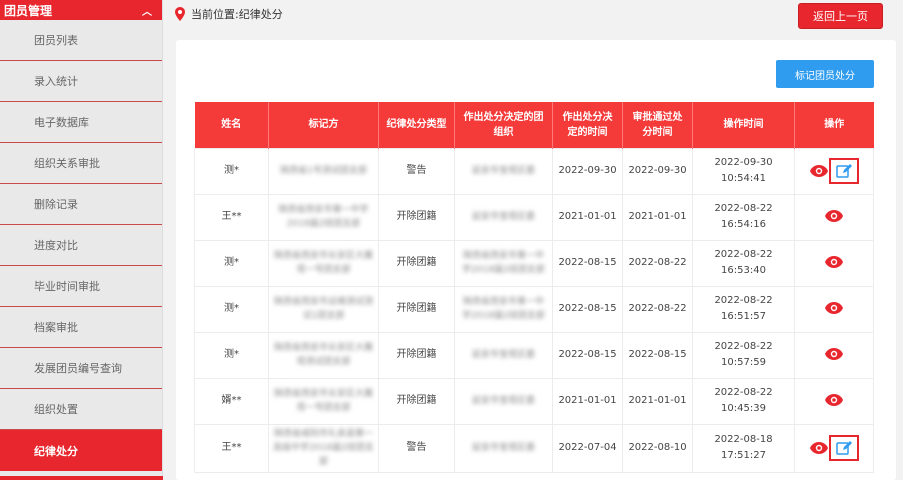 The width and height of the screenshot is (903, 480). I want to click on col-header-name: 姓名, so click(231, 125).